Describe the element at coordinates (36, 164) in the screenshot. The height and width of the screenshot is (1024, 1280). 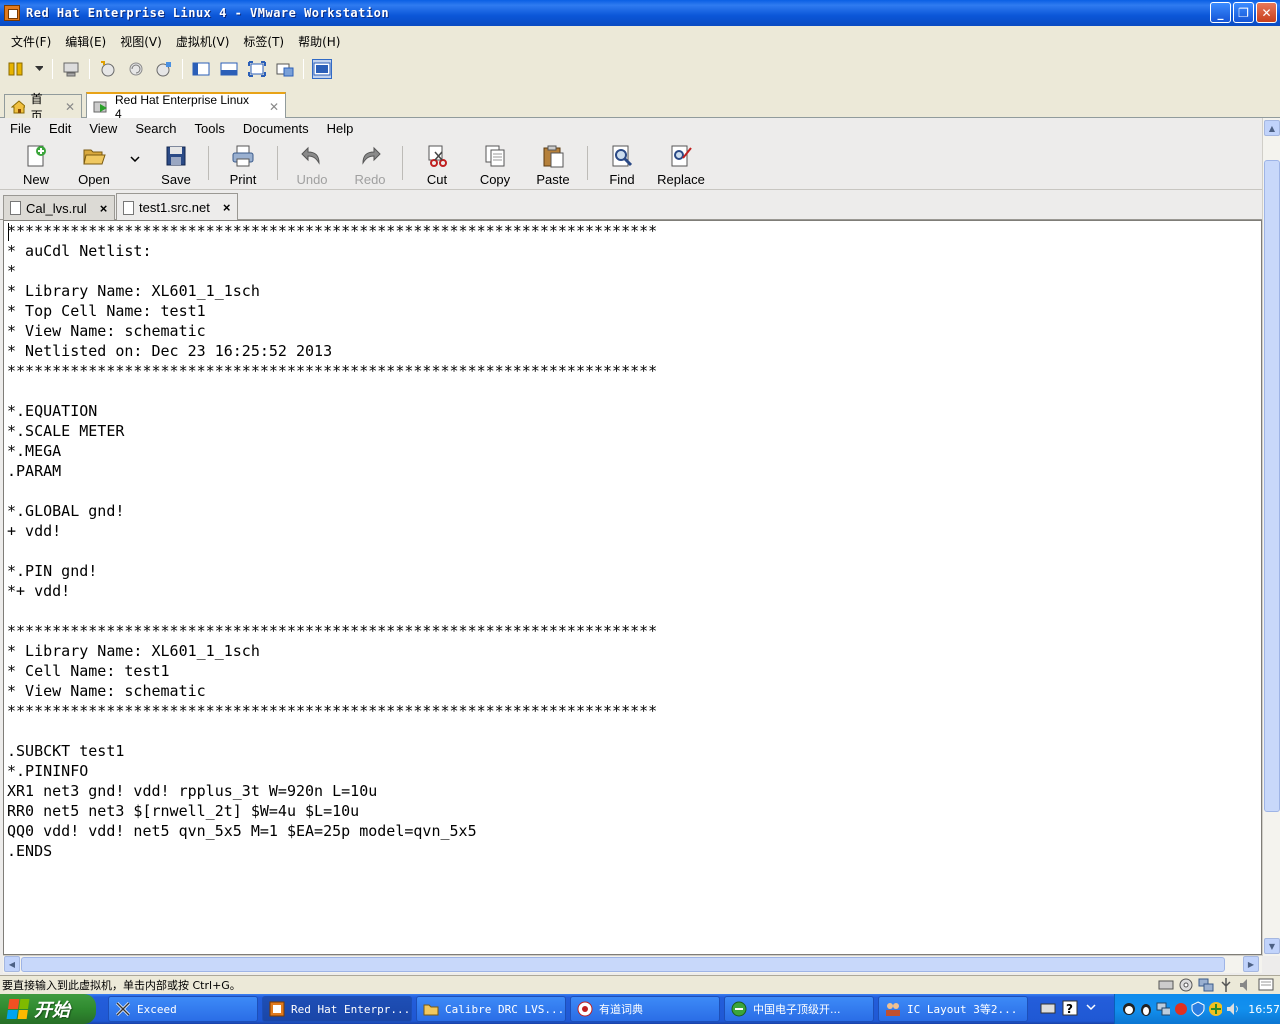
I see `new-button: New` at that location.